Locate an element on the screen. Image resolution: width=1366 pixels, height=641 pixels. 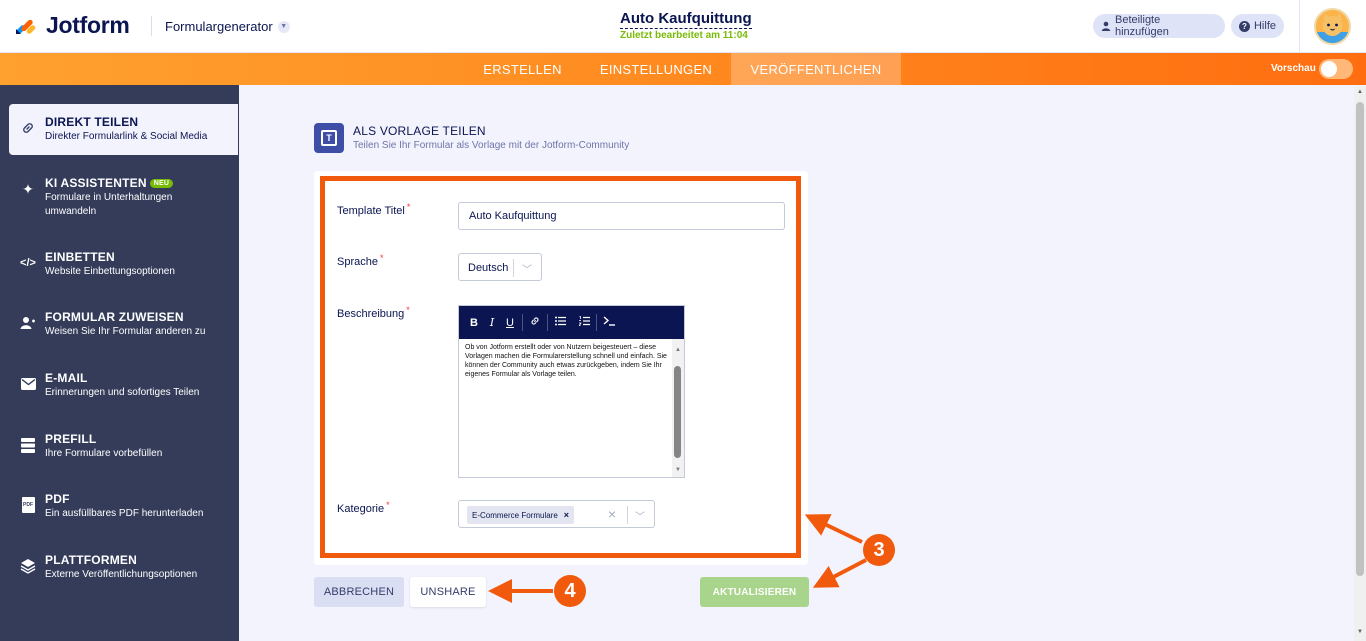
new-badge: NEU is located at coordinates (161, 183).